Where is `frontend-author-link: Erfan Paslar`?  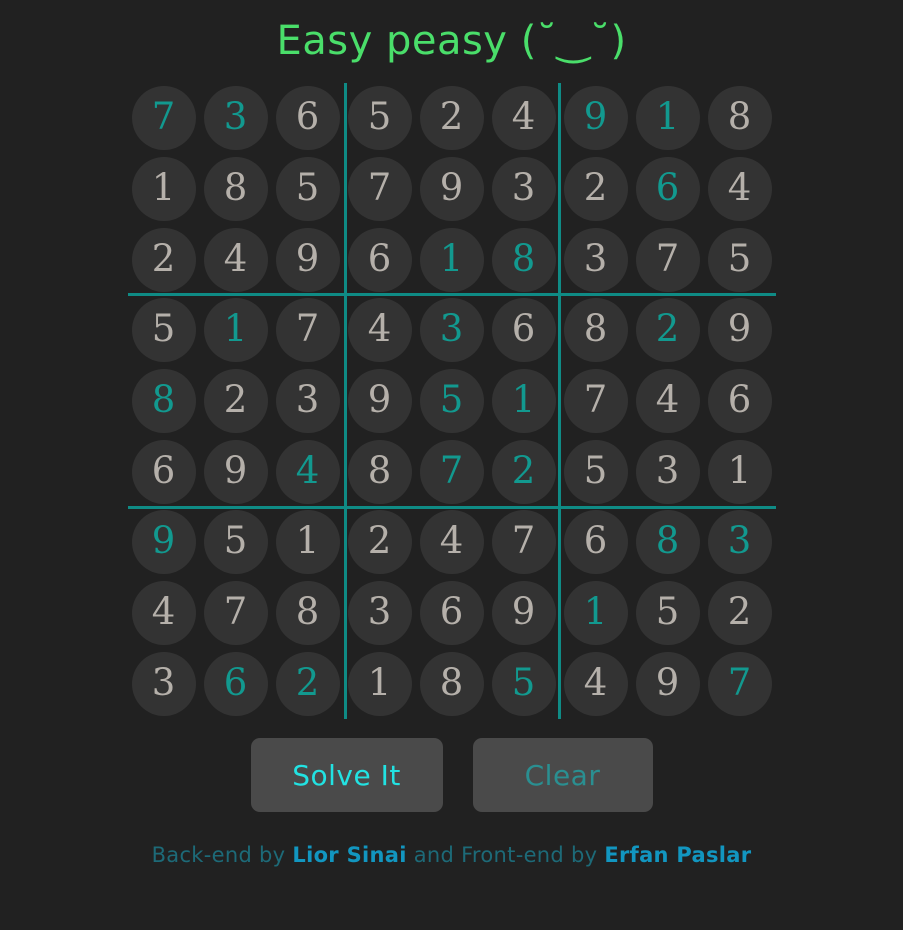
frontend-author-link: Erfan Paslar is located at coordinates (677, 855).